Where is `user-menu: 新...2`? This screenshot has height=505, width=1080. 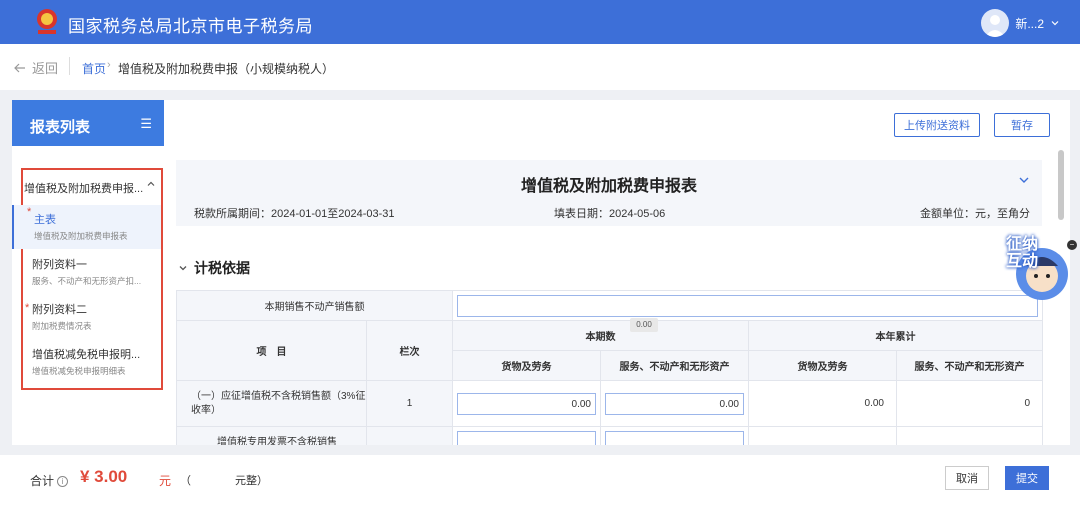 user-menu: 新...2 is located at coordinates (1020, 23).